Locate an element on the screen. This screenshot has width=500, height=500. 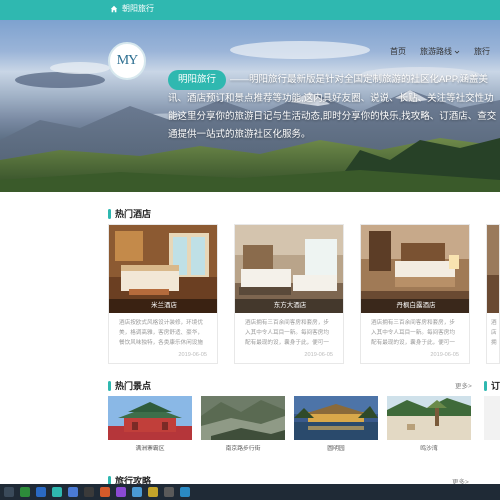
hotel-image: 东方大酒店 is located at coordinates (289, 269).